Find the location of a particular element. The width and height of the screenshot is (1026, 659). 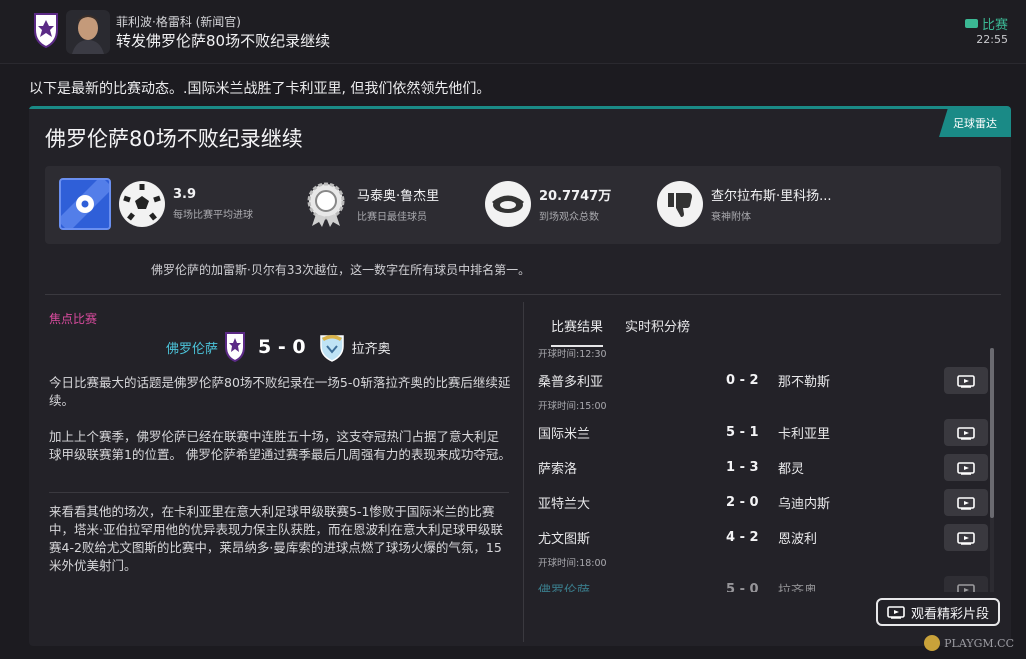

kickoff-time: 开球时间:18:00 is located at coordinates (572, 563).